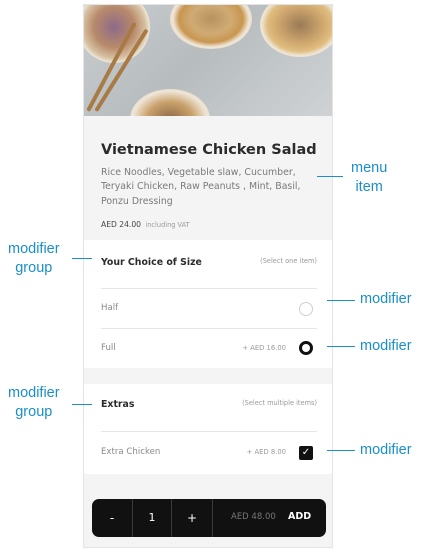  Describe the element at coordinates (209, 150) in the screenshot. I see `menu-item-title: Vietnamese Chicken Salad` at that location.